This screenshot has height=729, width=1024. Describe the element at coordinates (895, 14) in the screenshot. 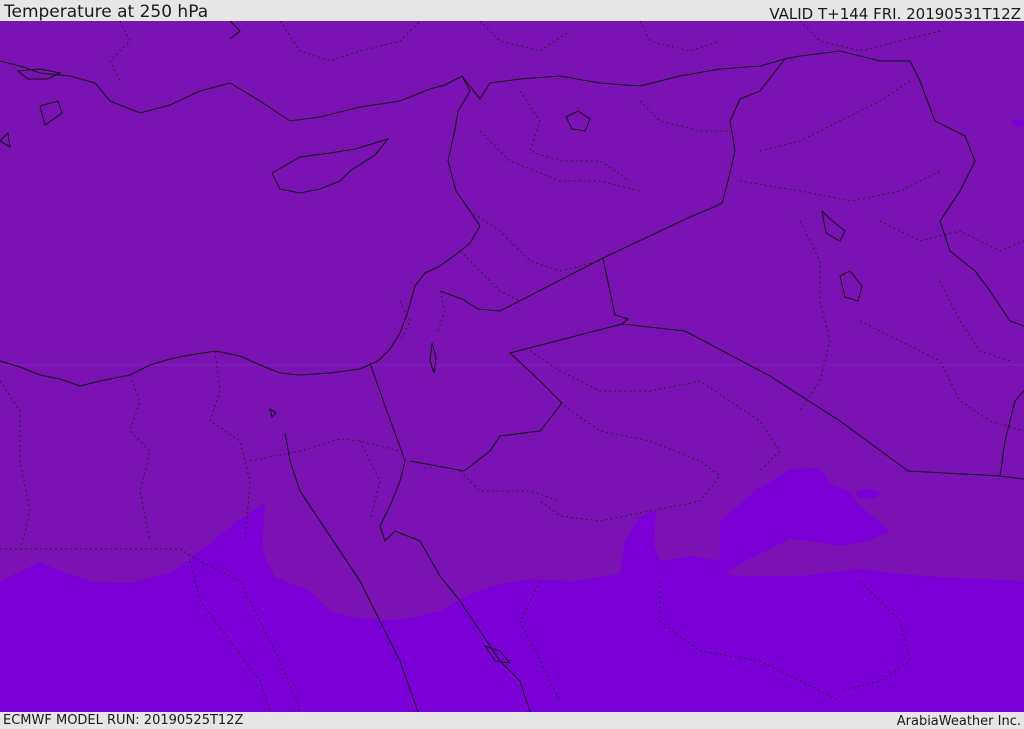

I see `valid-time-label: VALID T+144 FRI. 20190531T12Z` at that location.